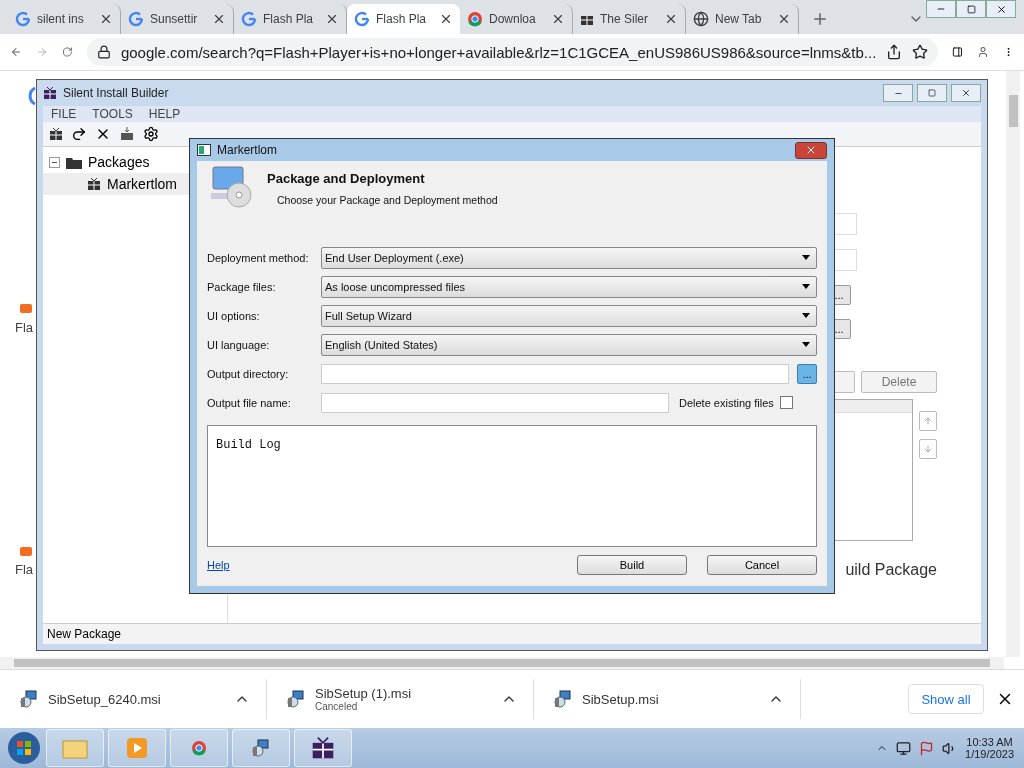  I want to click on help-link: Help, so click(218, 565).